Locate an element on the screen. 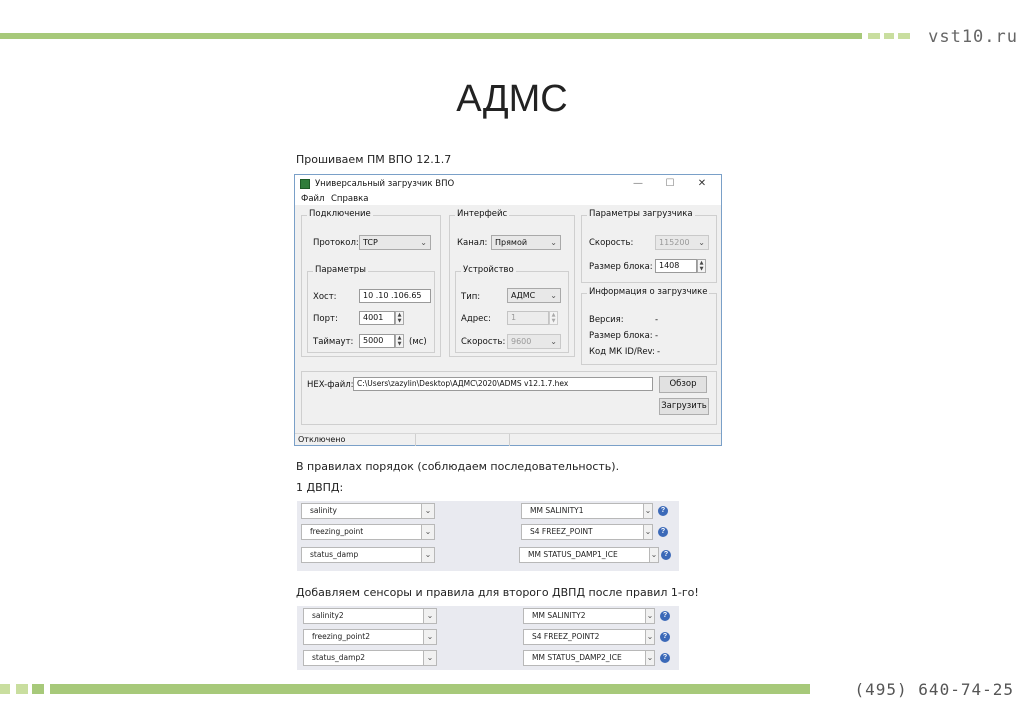 This screenshot has height=708, width=1024. host-input: 10 .10 .106.65 is located at coordinates (395, 296).